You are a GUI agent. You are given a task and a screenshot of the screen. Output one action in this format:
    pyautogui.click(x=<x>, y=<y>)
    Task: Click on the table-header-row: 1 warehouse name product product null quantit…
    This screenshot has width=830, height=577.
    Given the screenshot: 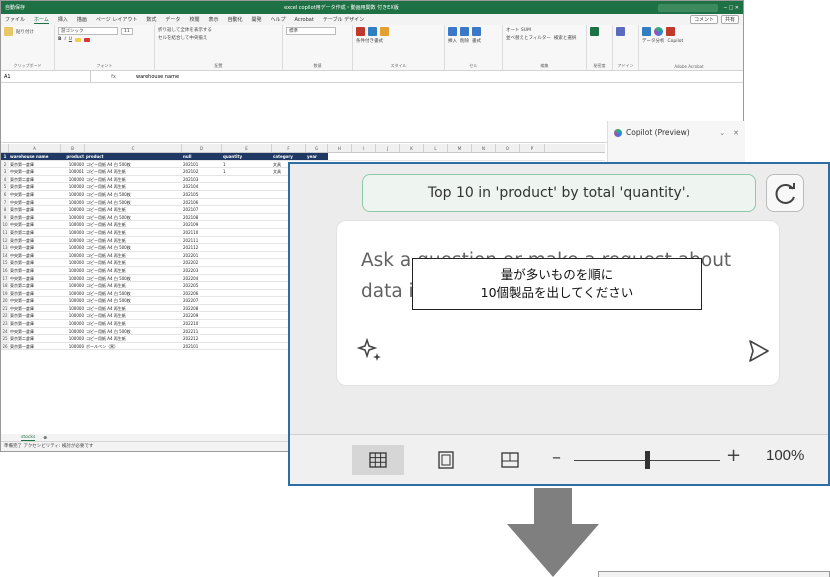 What is the action you would take?
    pyautogui.click(x=303, y=157)
    